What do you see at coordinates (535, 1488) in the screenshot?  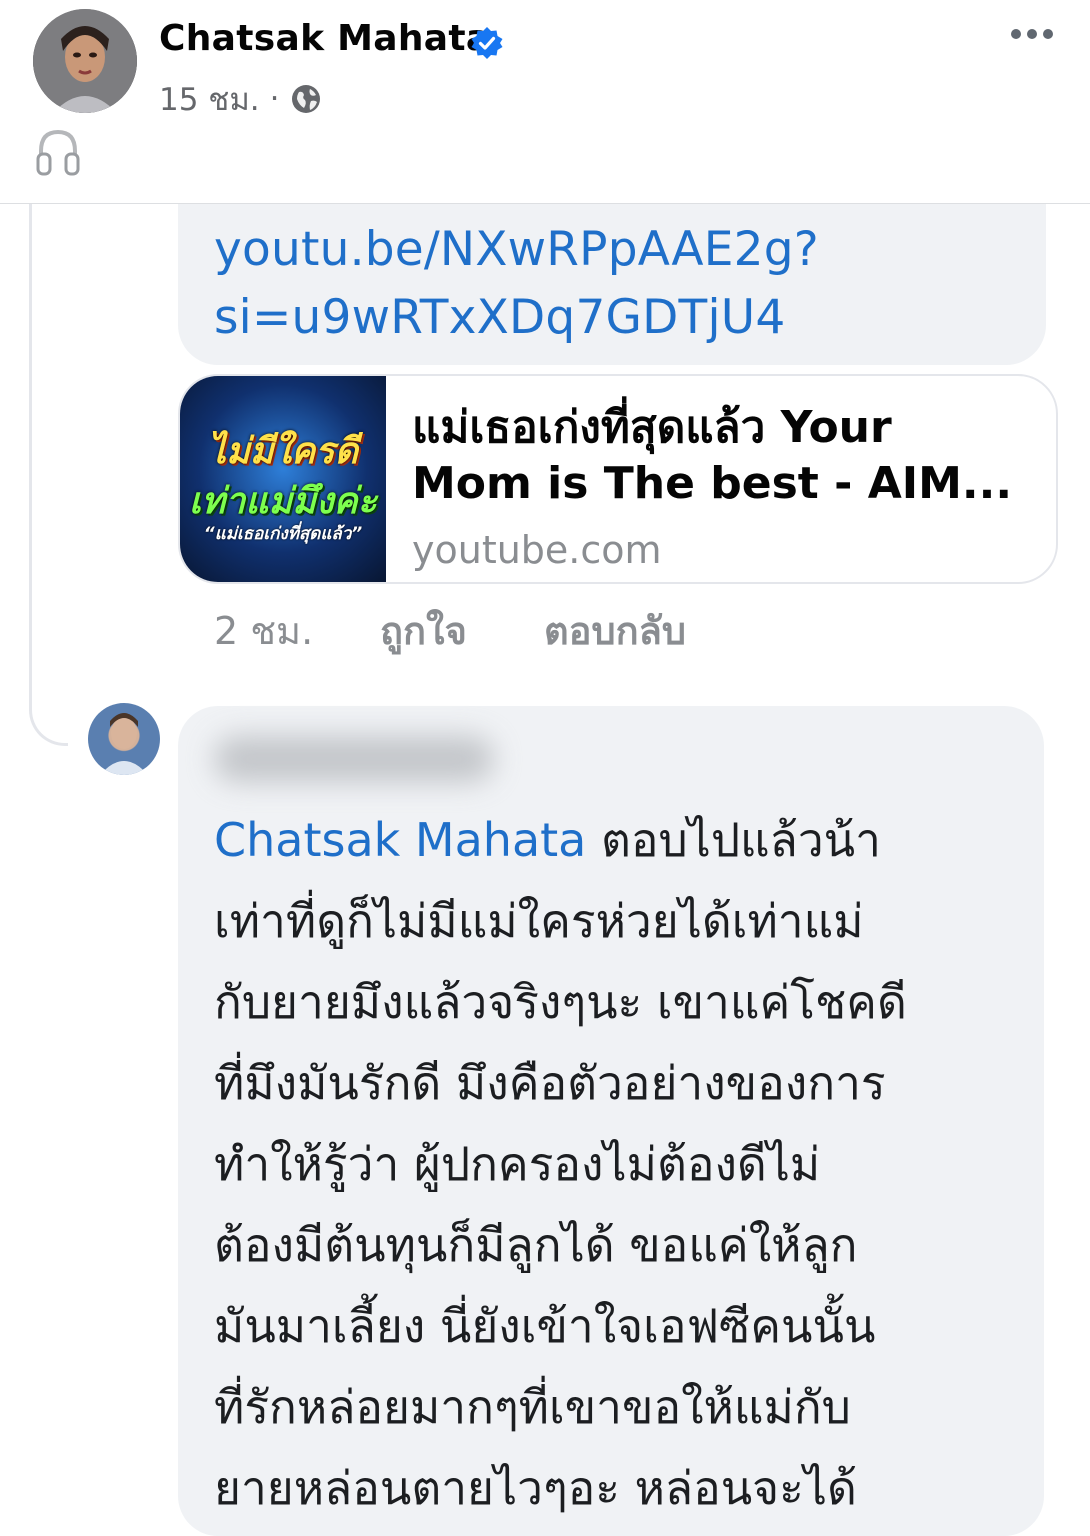 I see `comment-line: ยายหล่อนตายไวๆอะ หล่อนจะได้` at bounding box center [535, 1488].